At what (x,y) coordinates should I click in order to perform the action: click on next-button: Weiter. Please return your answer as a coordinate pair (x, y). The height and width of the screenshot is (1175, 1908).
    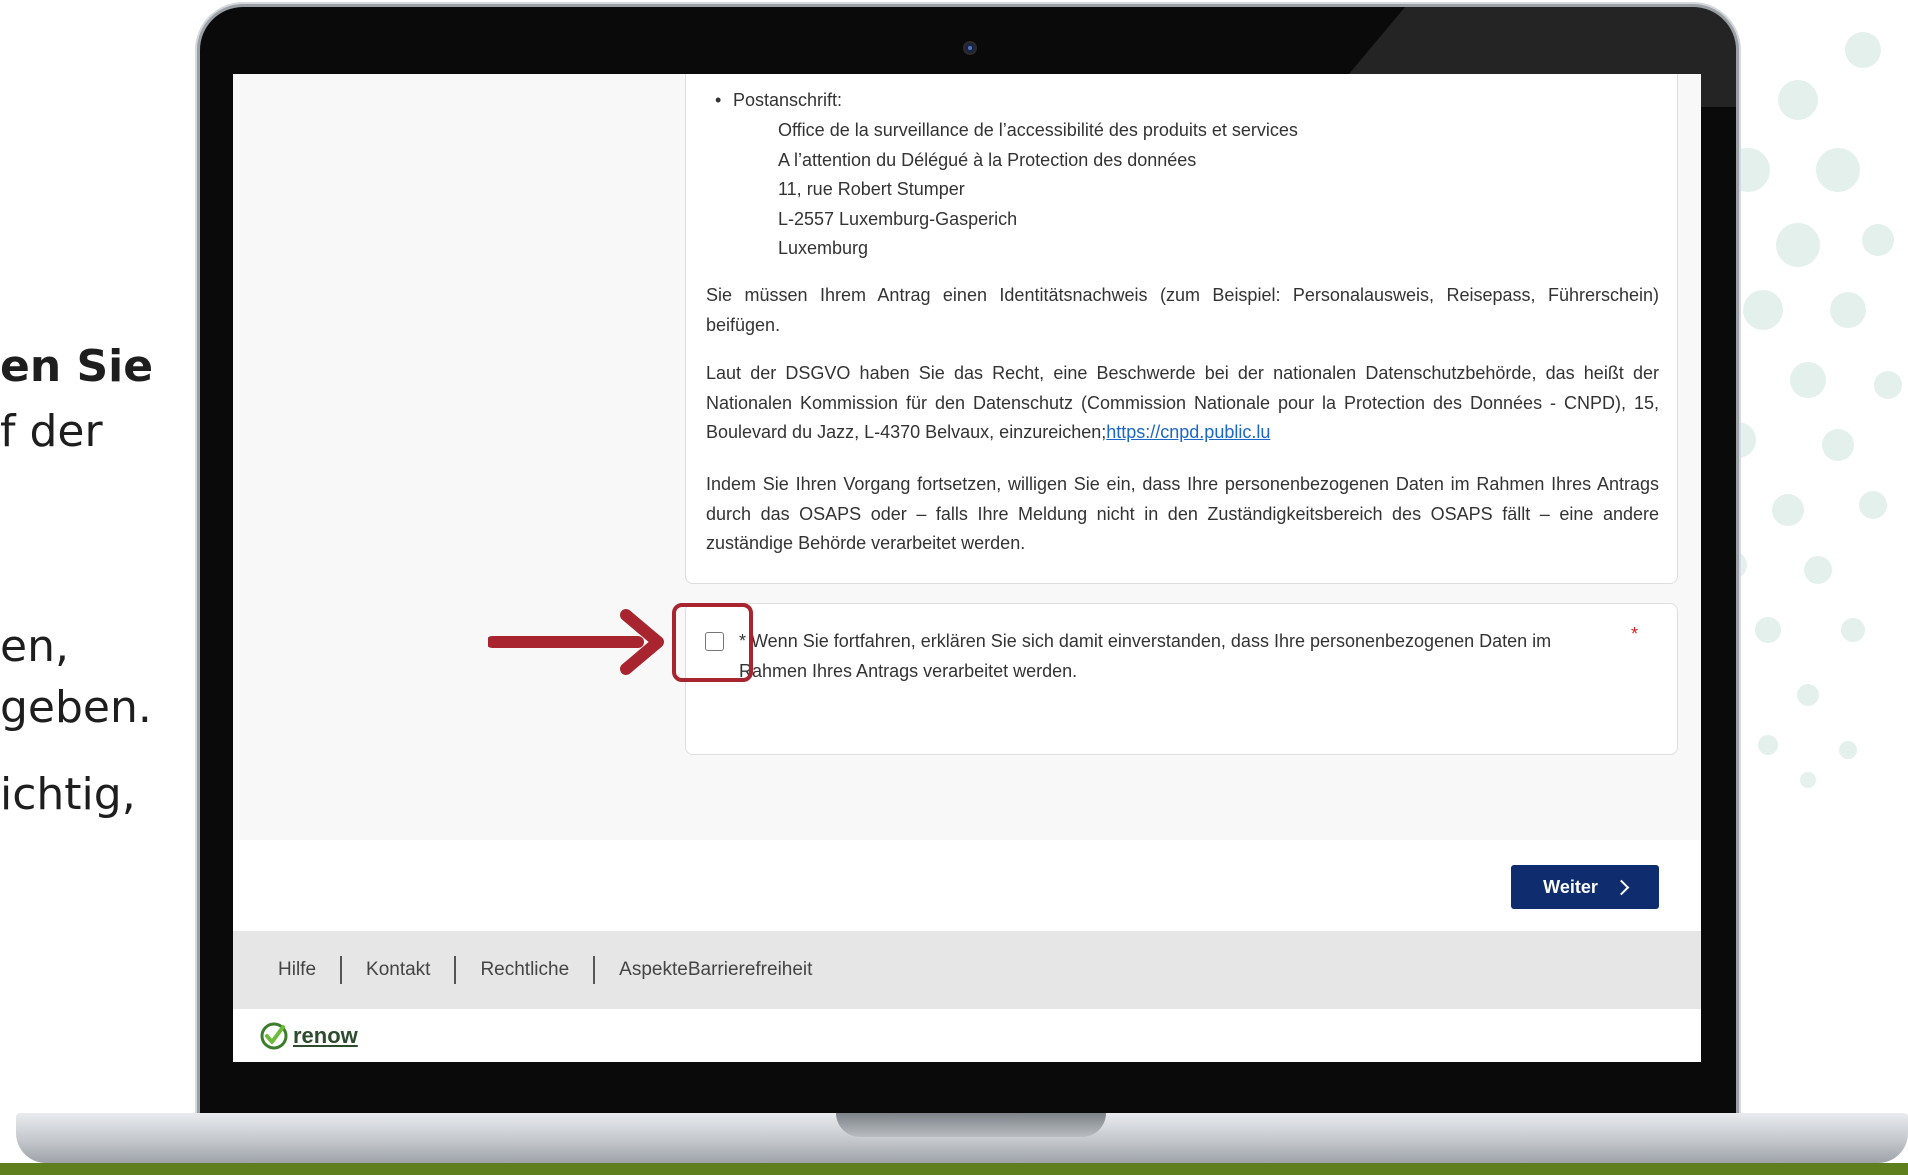
    Looking at the image, I should click on (1585, 887).